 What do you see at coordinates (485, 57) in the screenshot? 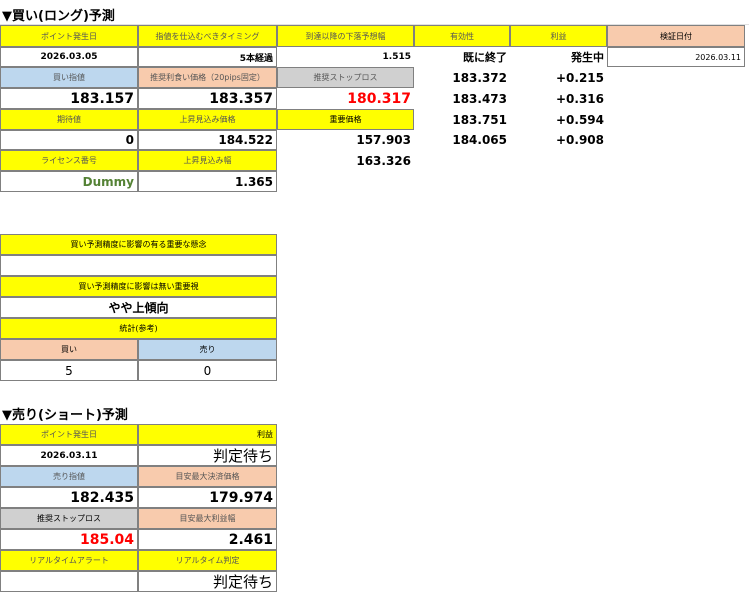
I see `long-validity-value: 既に終了` at bounding box center [485, 57].